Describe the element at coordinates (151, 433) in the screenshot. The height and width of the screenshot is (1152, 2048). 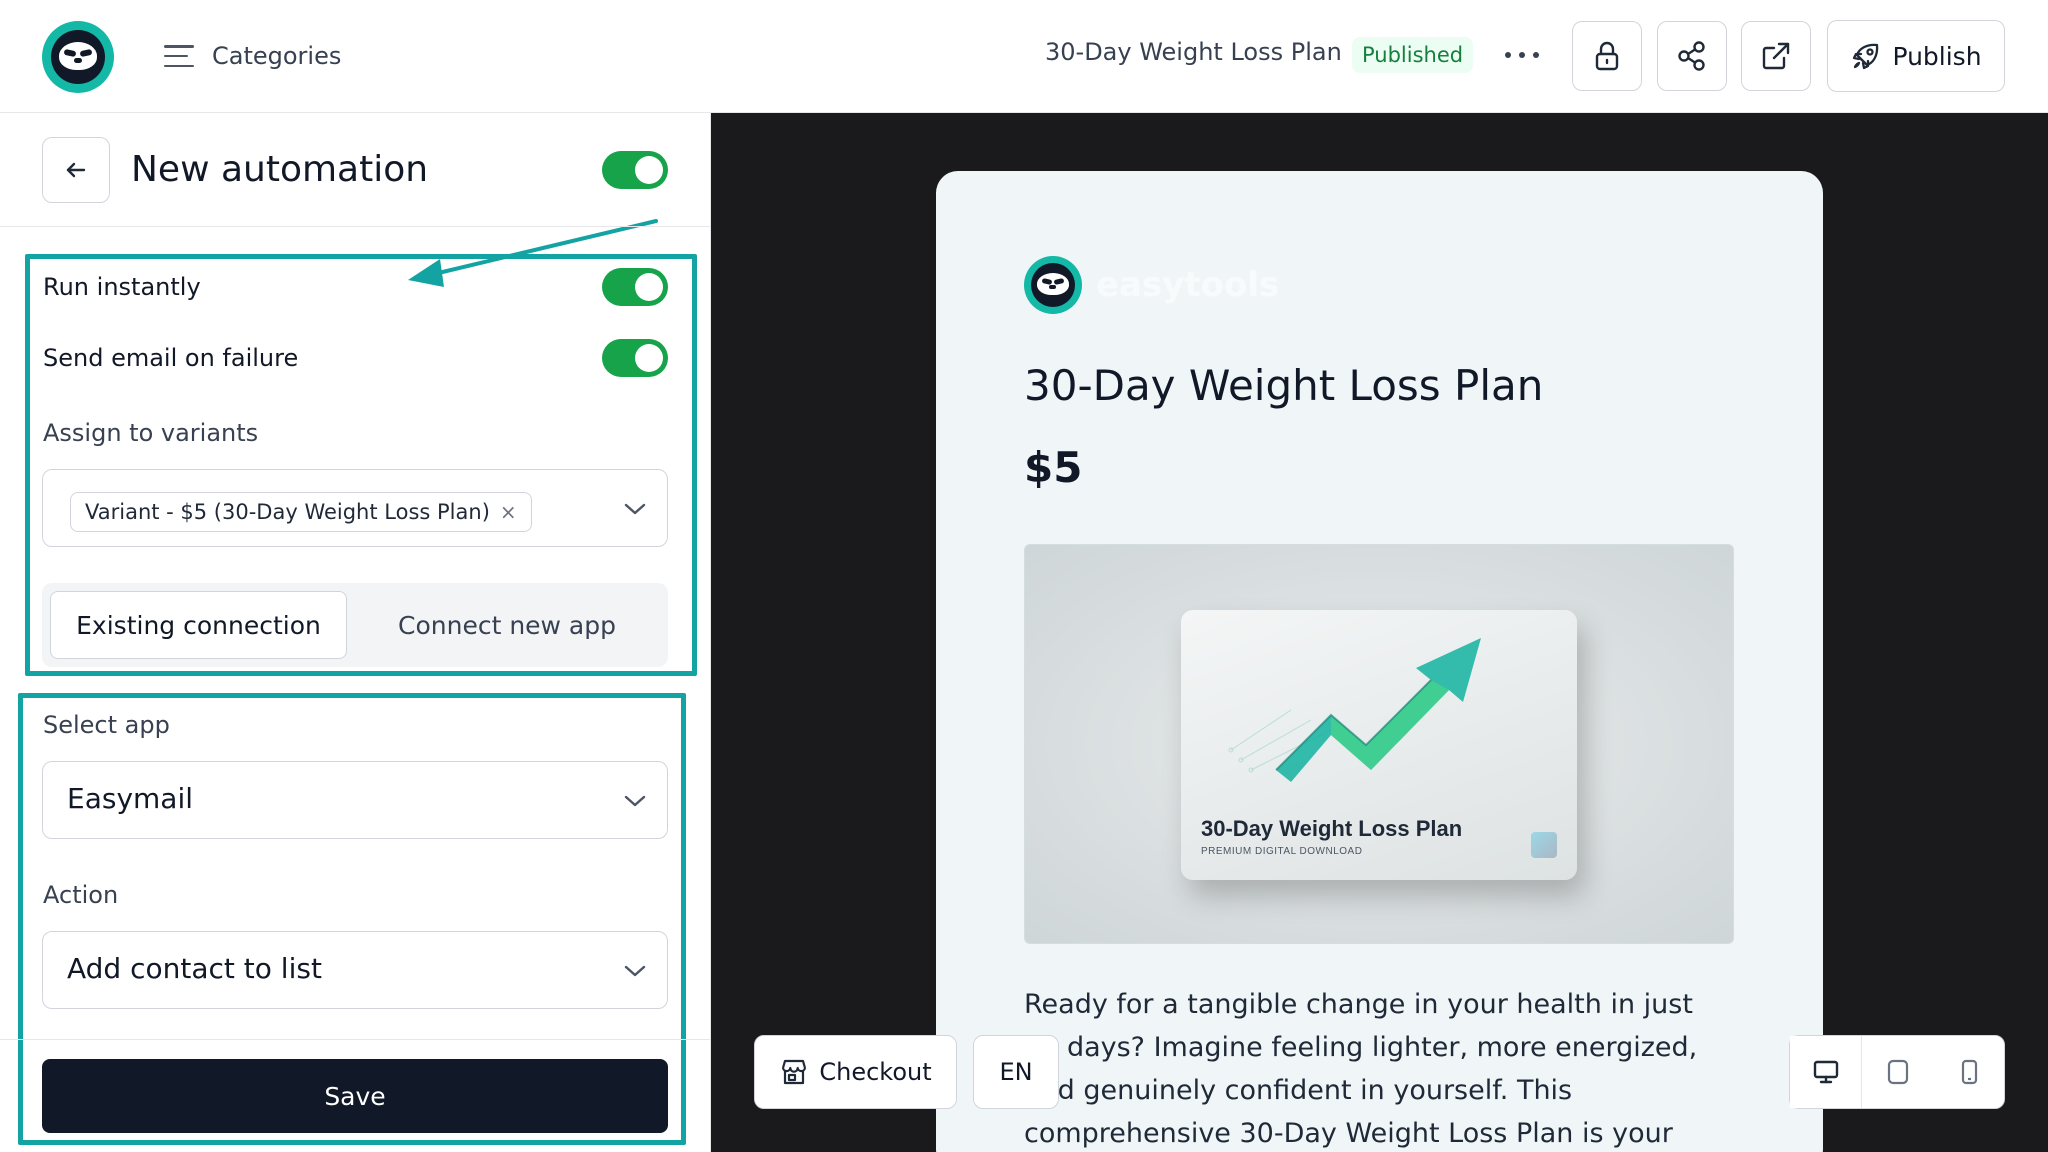
I see `variants-label: Assign to variants` at that location.